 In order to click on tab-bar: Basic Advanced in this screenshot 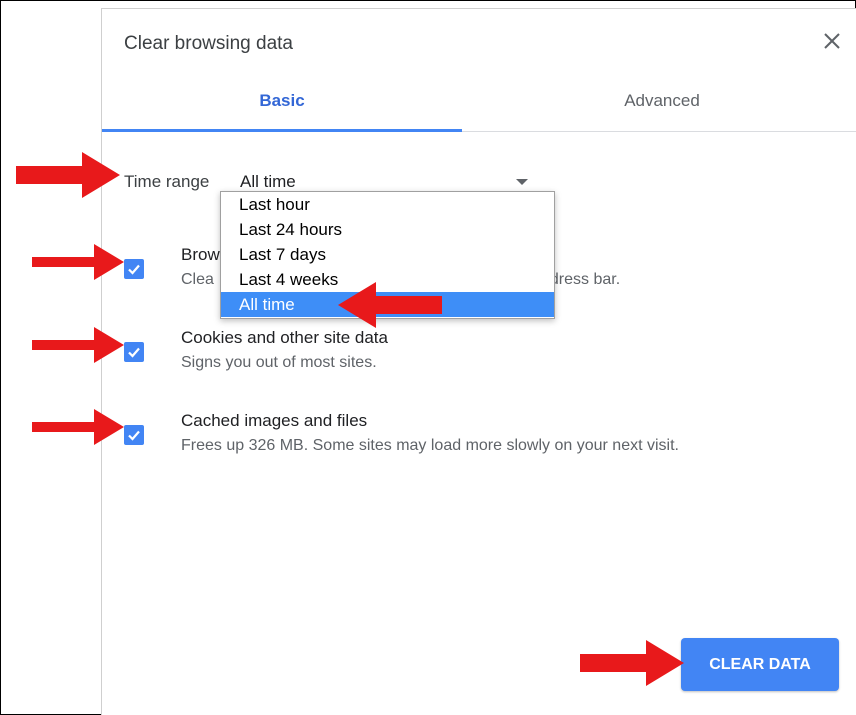, I will do `click(479, 105)`.